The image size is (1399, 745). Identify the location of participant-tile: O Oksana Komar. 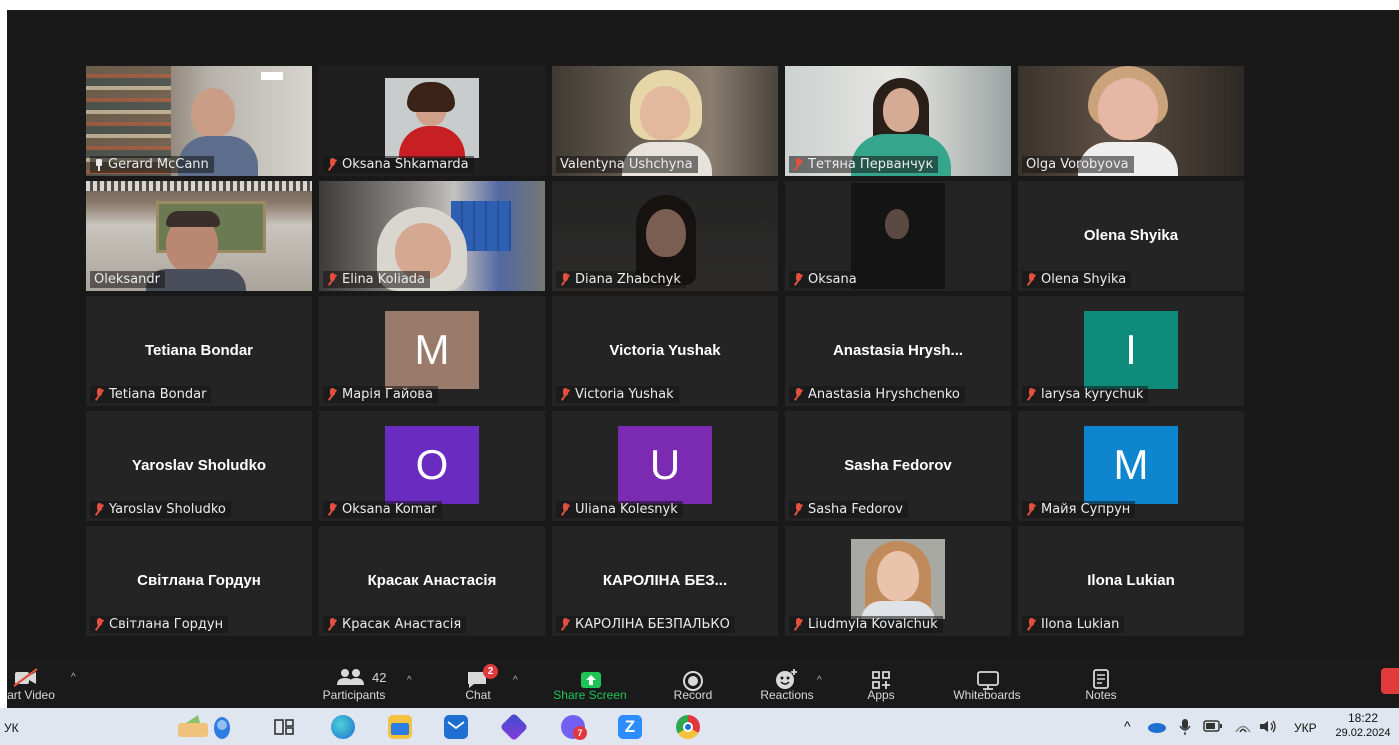
(432, 466).